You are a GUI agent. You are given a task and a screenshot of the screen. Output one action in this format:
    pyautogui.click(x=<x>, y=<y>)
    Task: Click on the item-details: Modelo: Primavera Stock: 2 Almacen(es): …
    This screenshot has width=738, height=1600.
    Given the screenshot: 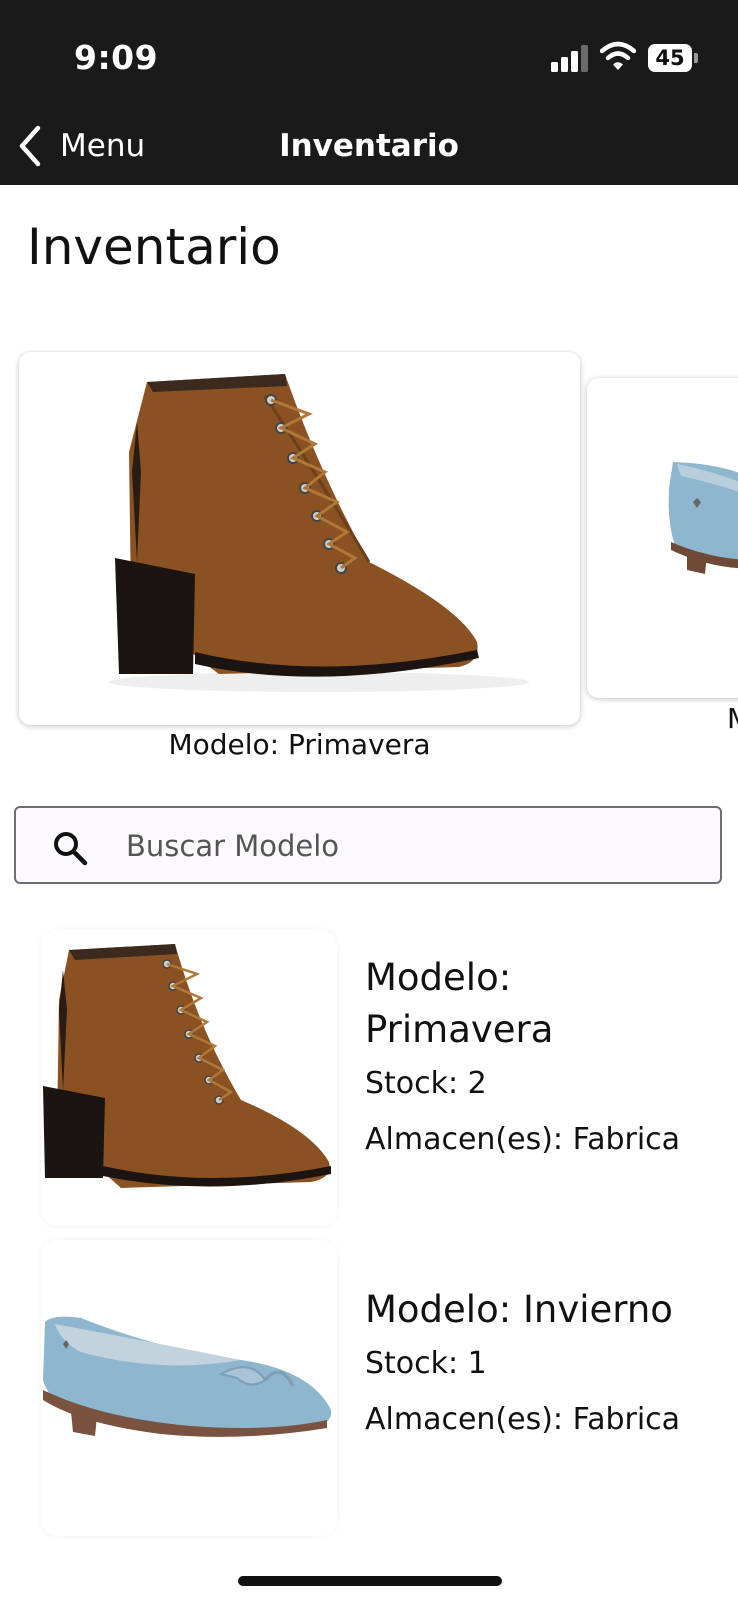 What is the action you would take?
    pyautogui.click(x=545, y=1060)
    